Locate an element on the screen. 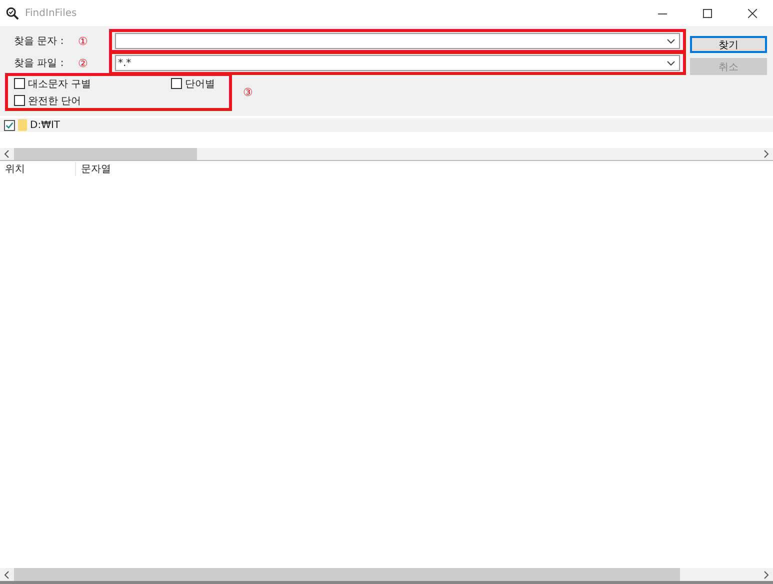 This screenshot has height=584, width=773. combo-box: *.* is located at coordinates (397, 63).